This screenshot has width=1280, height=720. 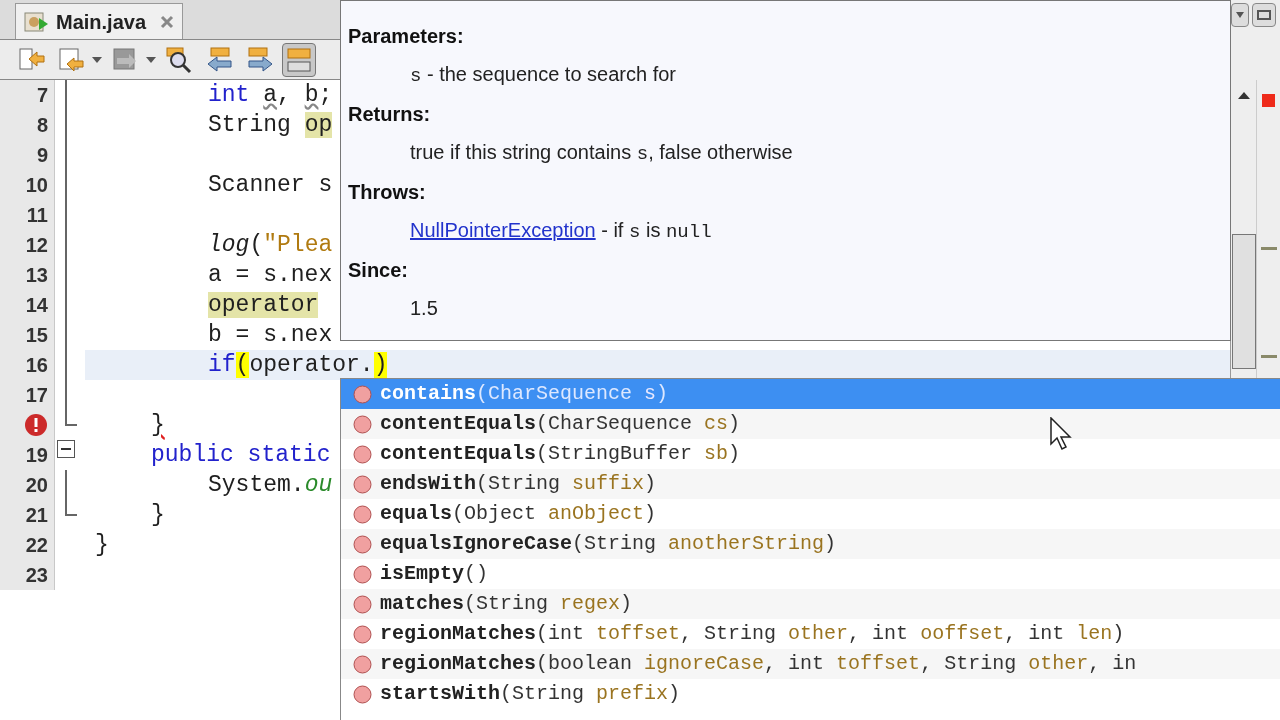 What do you see at coordinates (1243, 301) in the screenshot?
I see `scrollbar-thumb` at bounding box center [1243, 301].